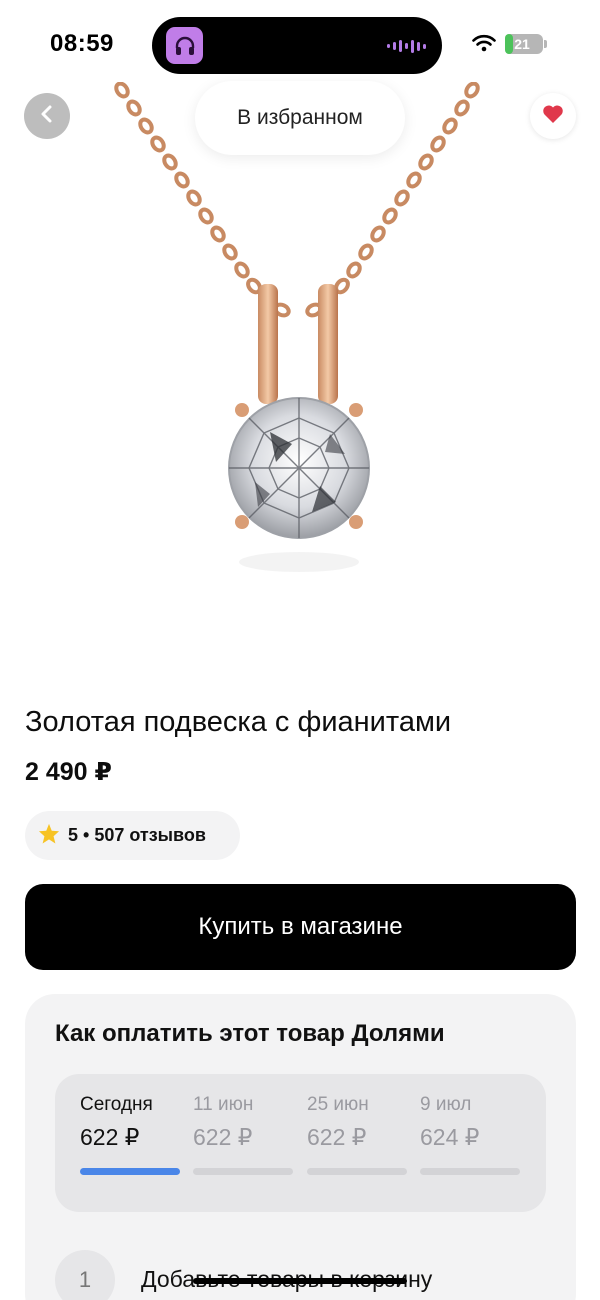  What do you see at coordinates (338, 1104) in the screenshot?
I see `installment-date: 25 июн` at bounding box center [338, 1104].